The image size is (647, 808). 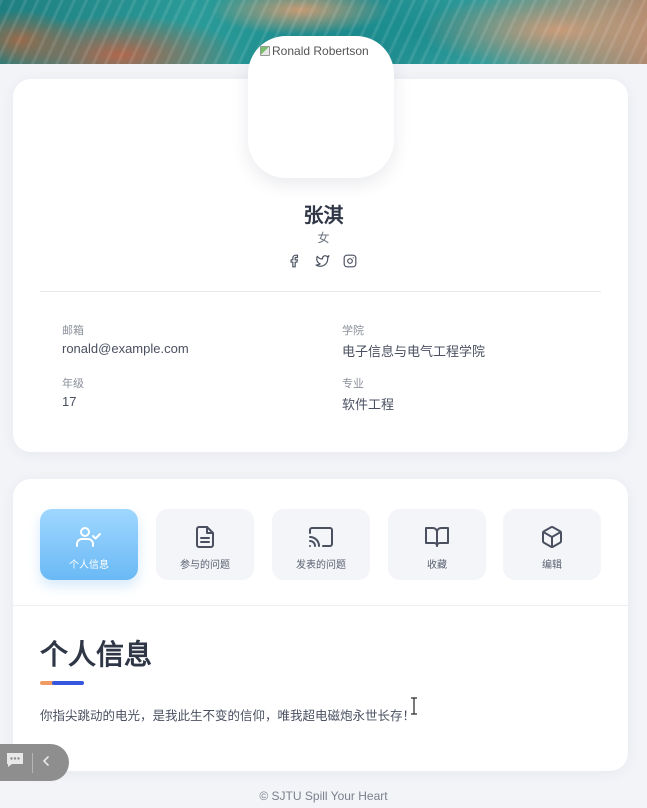 I want to click on broken-image-icon, so click(x=265, y=51).